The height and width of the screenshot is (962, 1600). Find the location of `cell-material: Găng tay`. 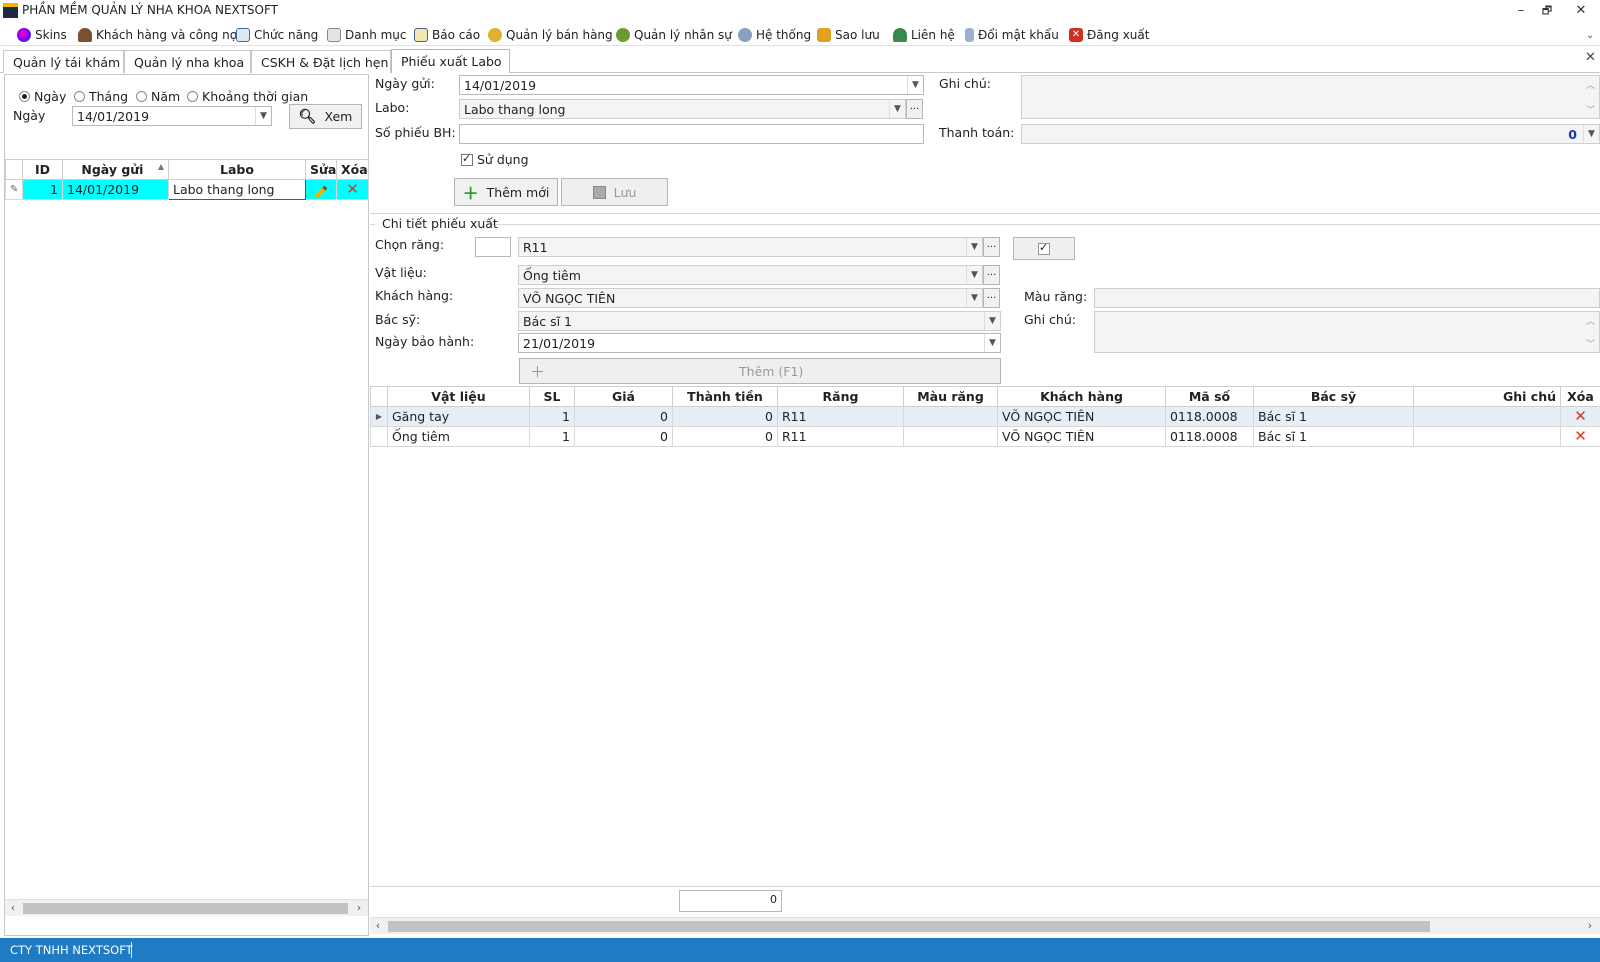

cell-material: Găng tay is located at coordinates (458, 416).